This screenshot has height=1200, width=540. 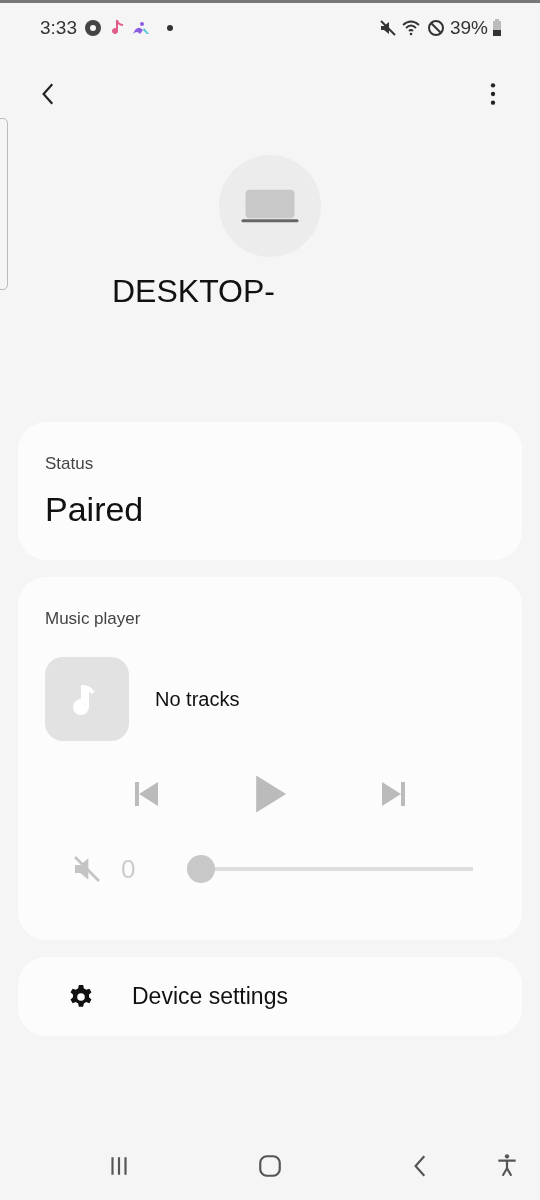 I want to click on device-name: DESKTOP-, so click(x=194, y=291).